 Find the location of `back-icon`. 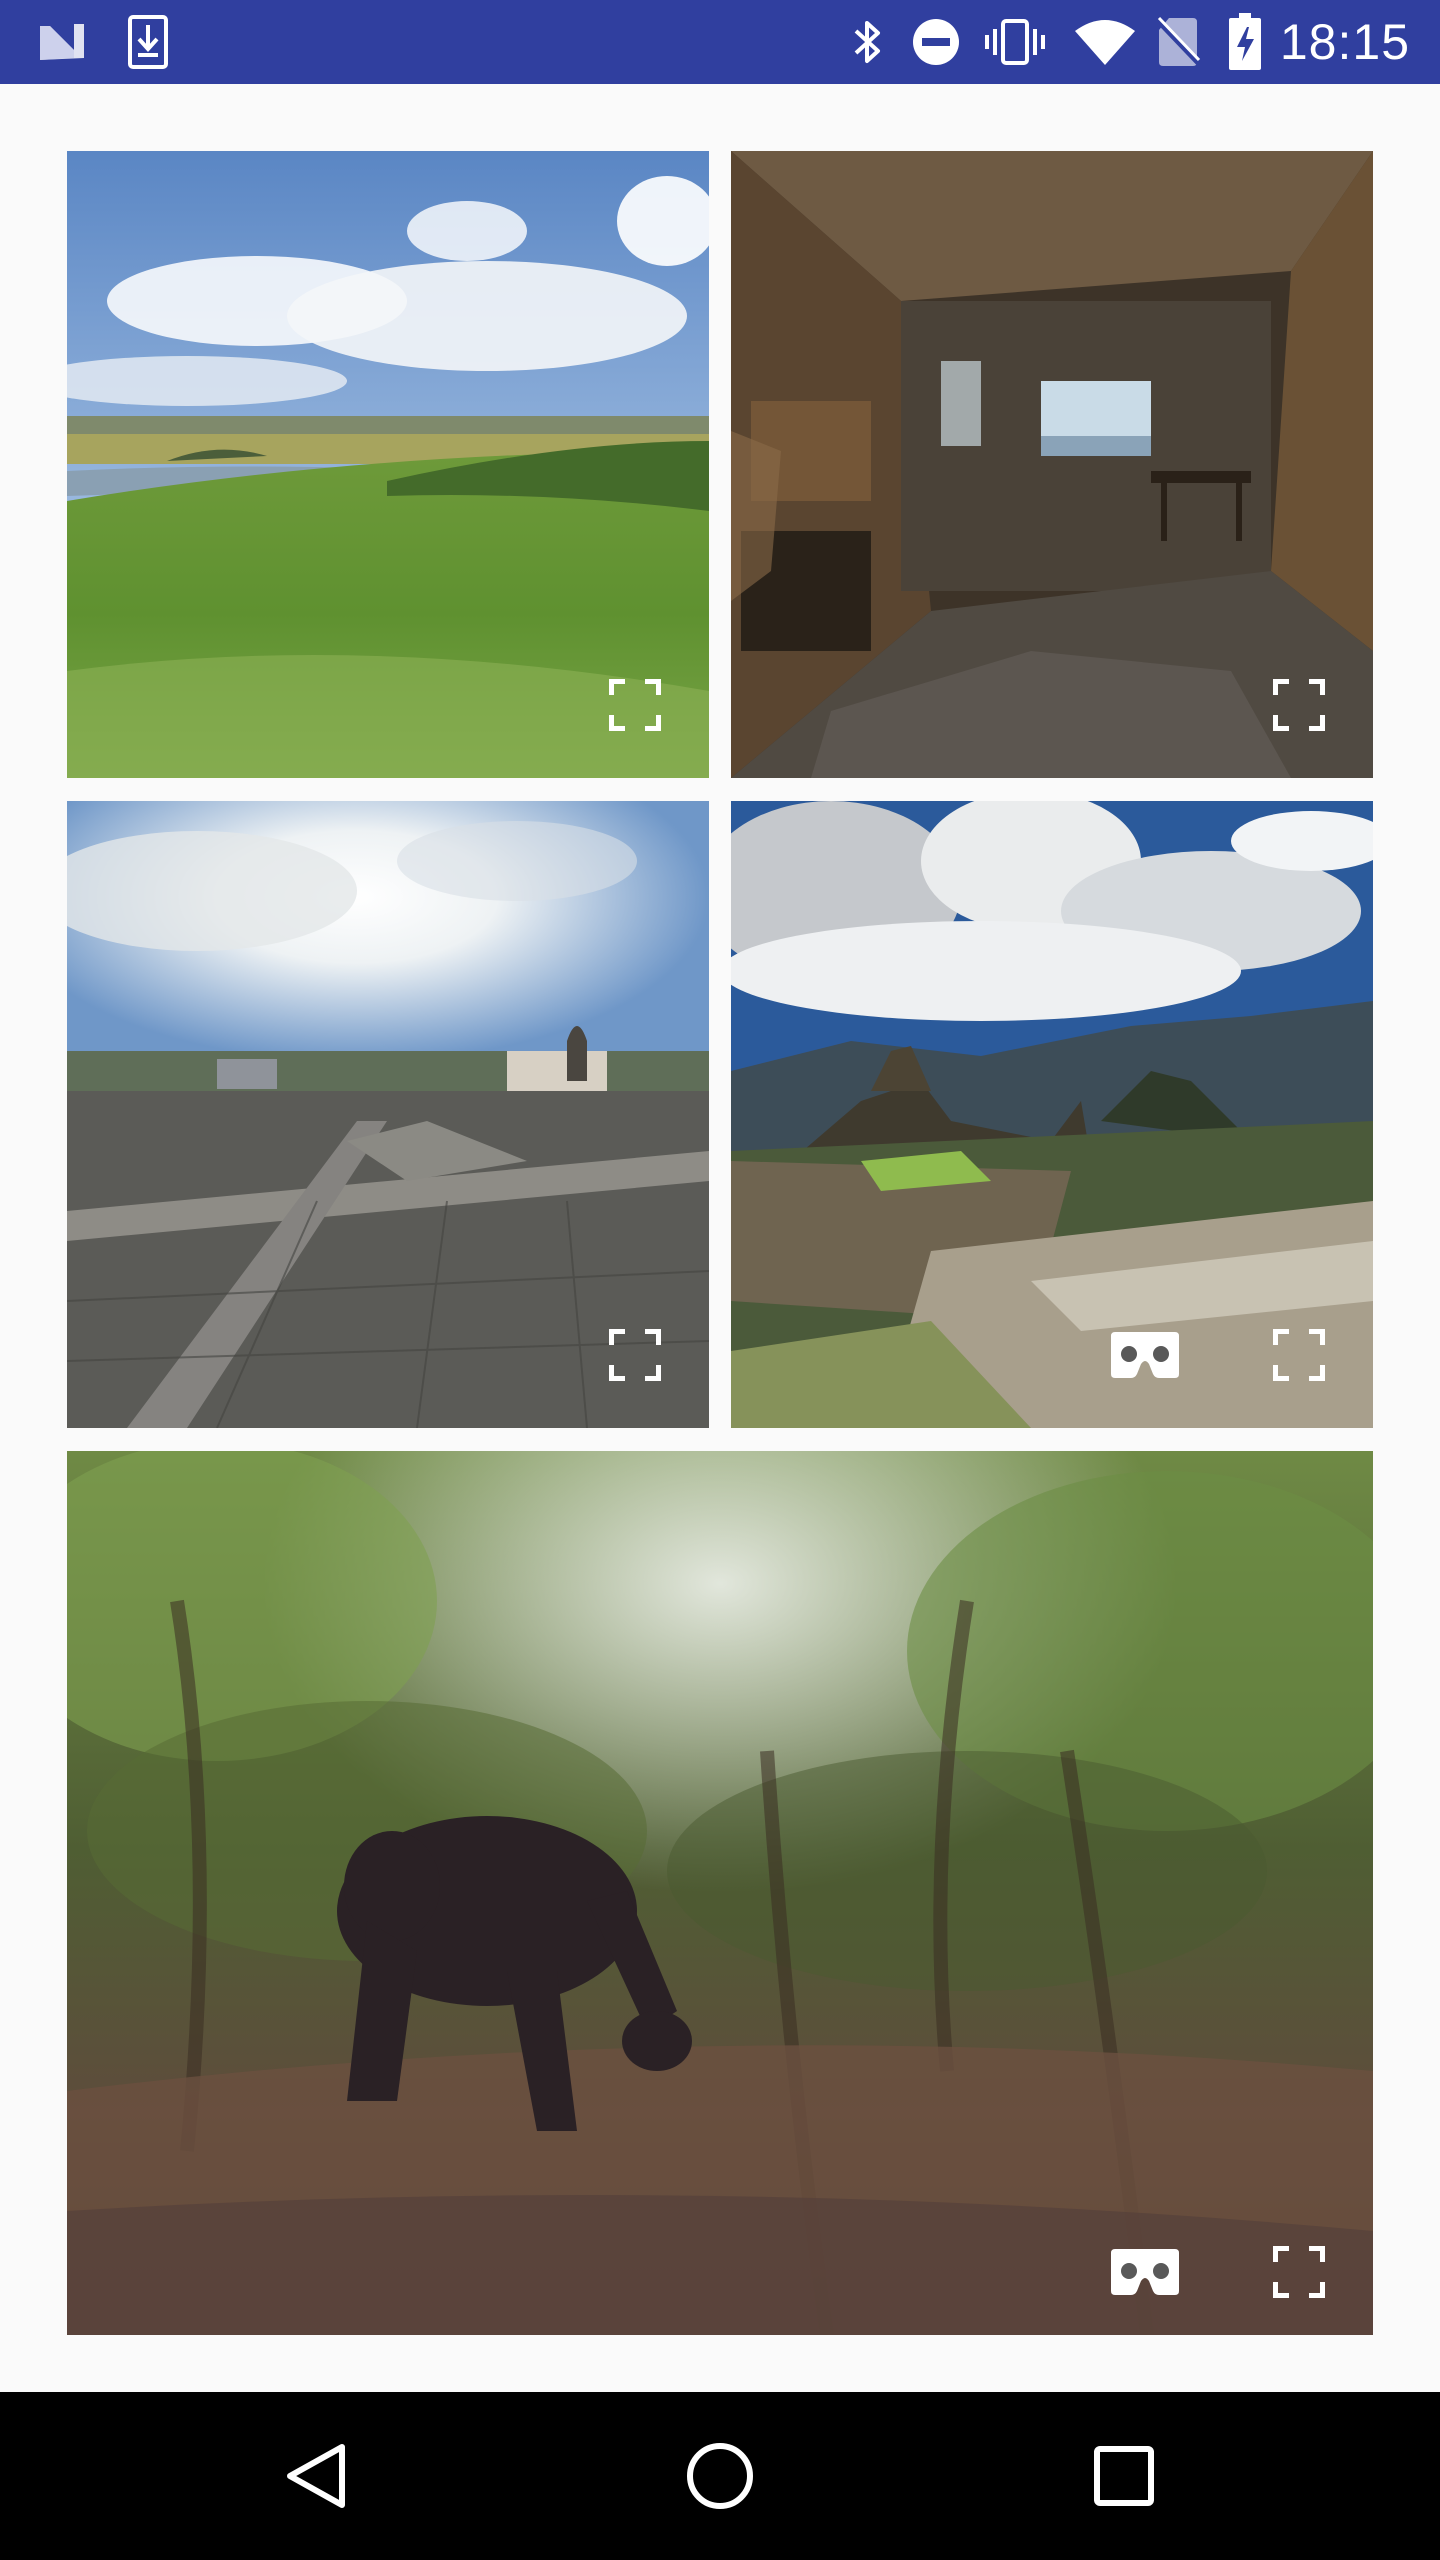

back-icon is located at coordinates (316, 2476).